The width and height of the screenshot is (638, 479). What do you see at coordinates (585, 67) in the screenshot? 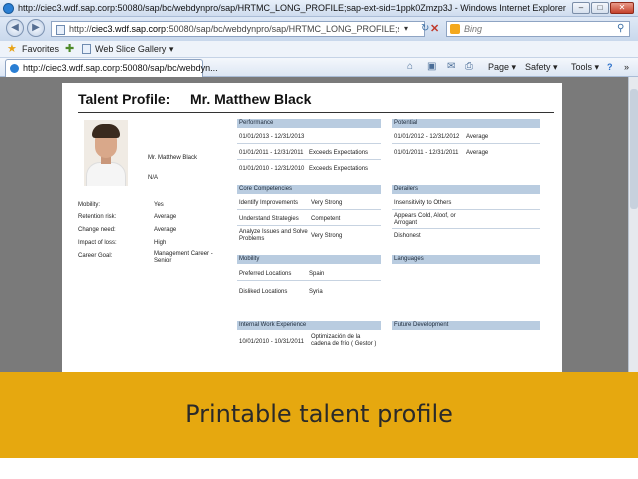
I see `tools-menu: Tools ▾` at bounding box center [585, 67].